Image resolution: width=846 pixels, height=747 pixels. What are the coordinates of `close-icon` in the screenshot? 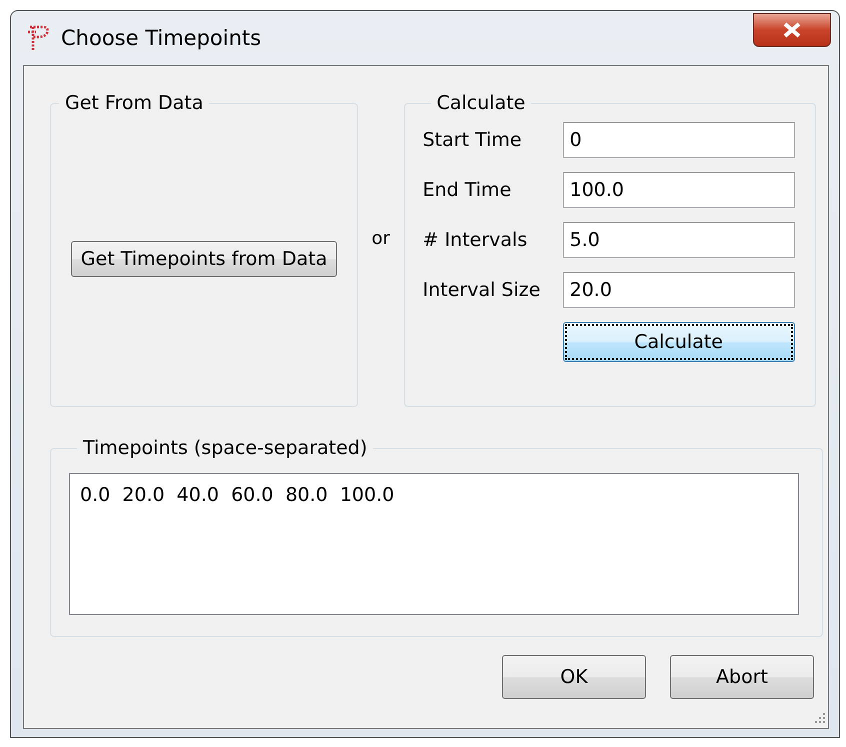 It's located at (792, 30).